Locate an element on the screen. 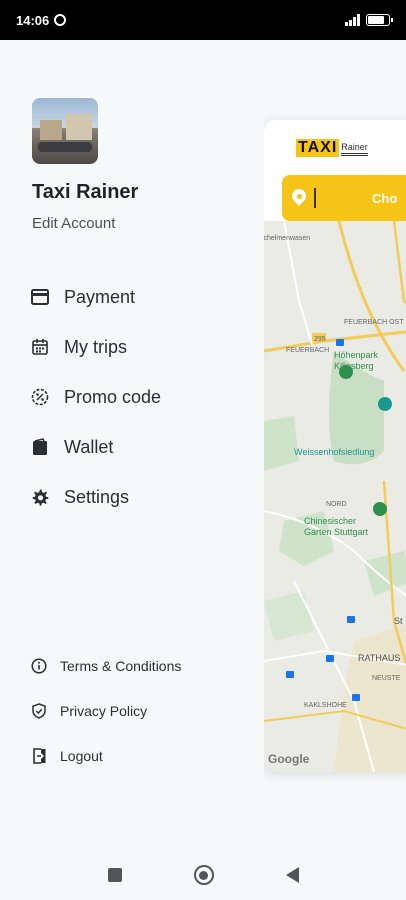 This screenshot has width=406, height=900. map-label-district: FEUERBACH OST is located at coordinates (374, 322).